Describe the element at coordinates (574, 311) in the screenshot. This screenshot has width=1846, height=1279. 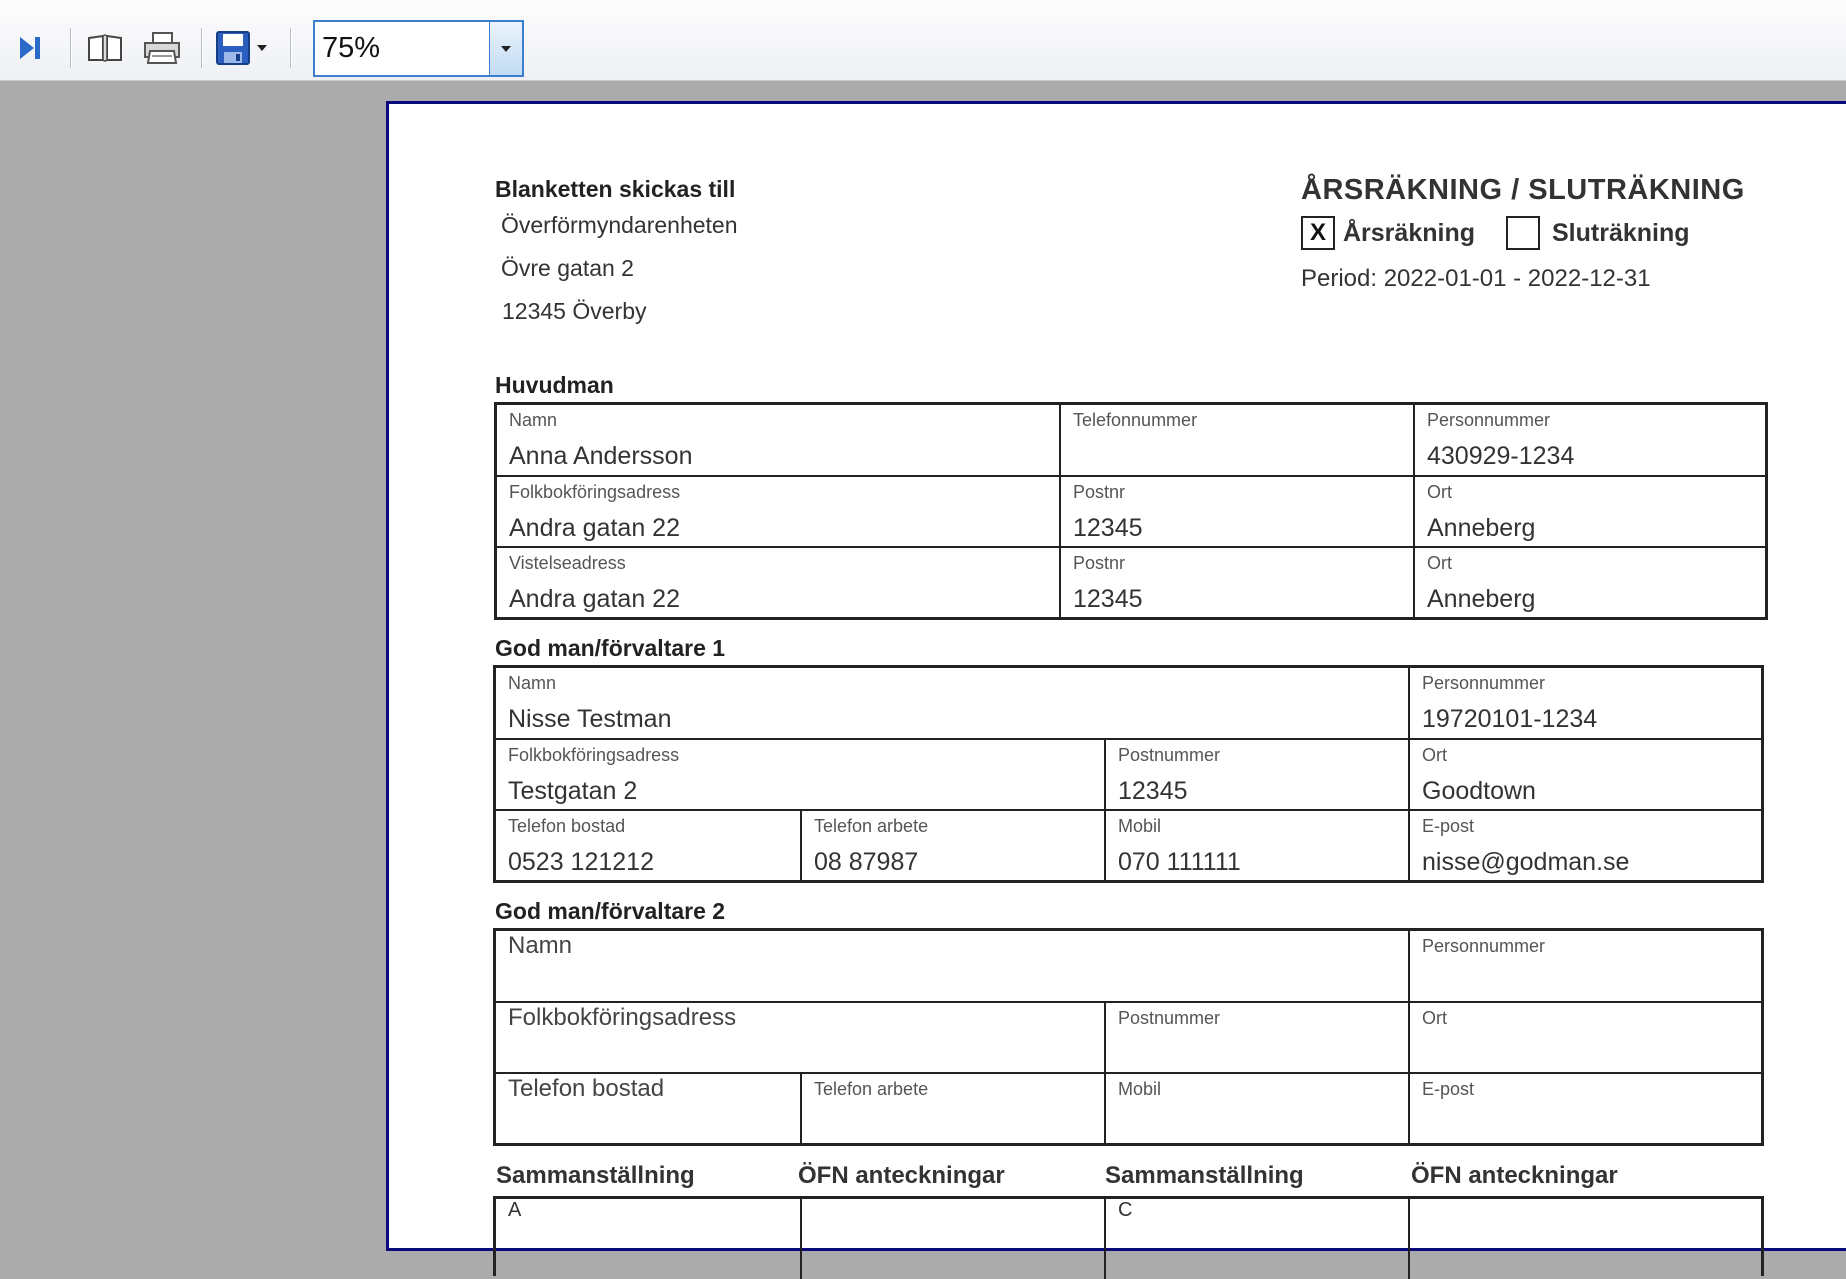
I see `sender-line: 12345 Överby` at that location.